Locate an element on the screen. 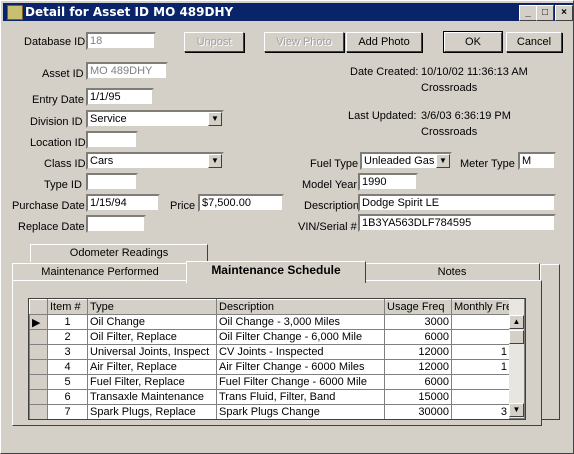 Image resolution: width=574 pixels, height=454 pixels. cell-type: Transaxle Maintenance is located at coordinates (152, 397).